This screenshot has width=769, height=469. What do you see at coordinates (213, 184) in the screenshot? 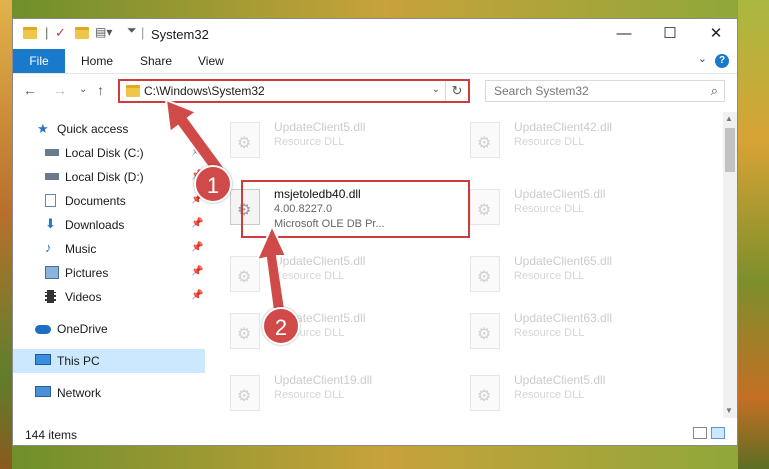
I see `step-1-badge: 1` at bounding box center [213, 184].